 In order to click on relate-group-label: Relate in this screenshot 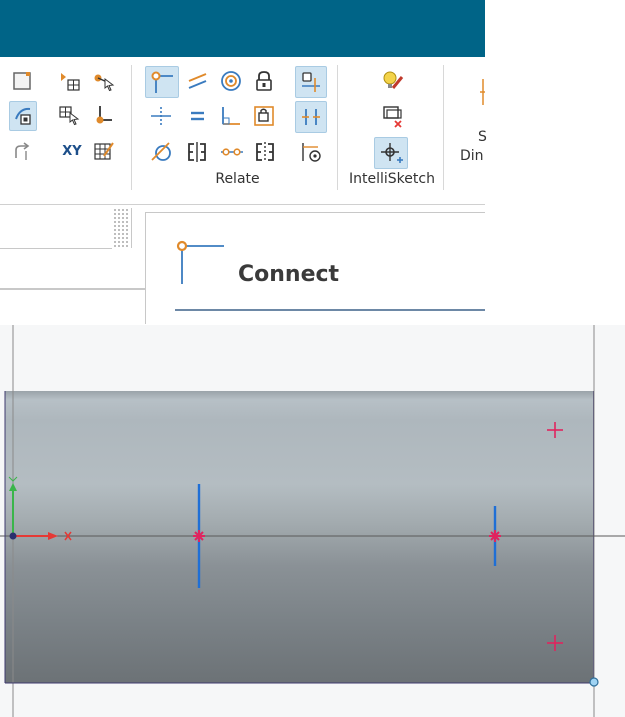, I will do `click(237, 179)`.